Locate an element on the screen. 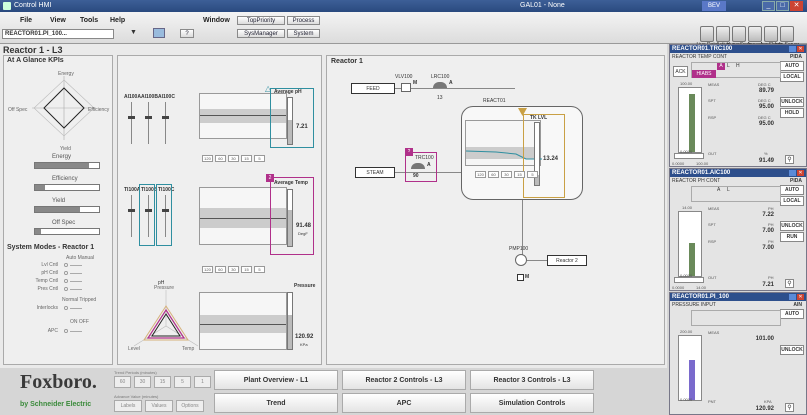  menu-window: Window is located at coordinates (216, 20).